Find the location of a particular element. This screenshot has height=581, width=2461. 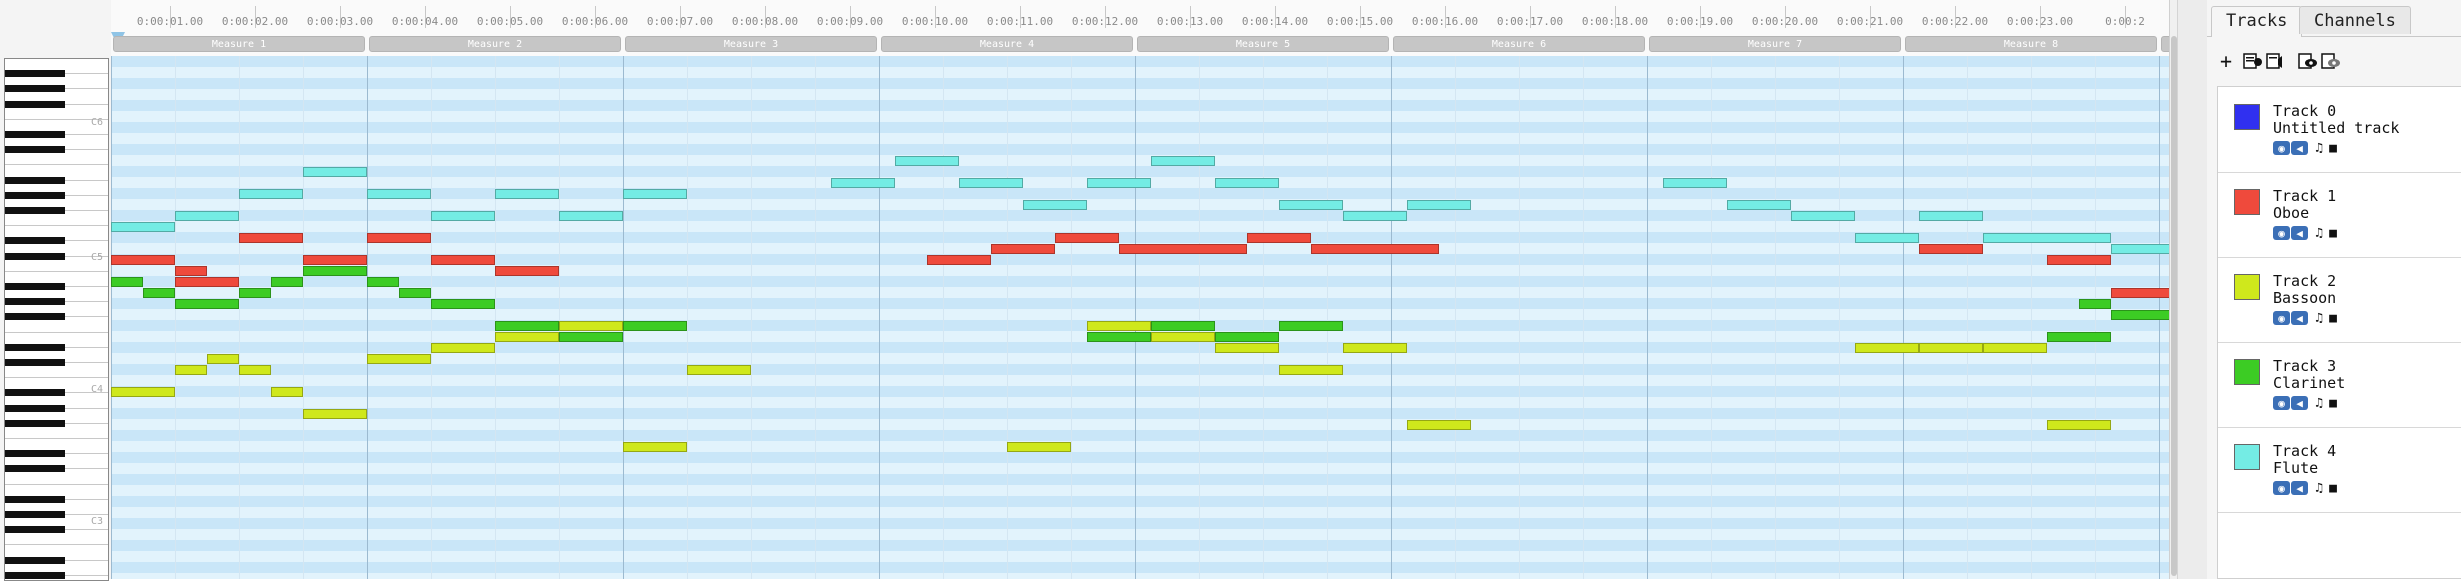

hide-other-tracks-button is located at coordinates (2331, 61).